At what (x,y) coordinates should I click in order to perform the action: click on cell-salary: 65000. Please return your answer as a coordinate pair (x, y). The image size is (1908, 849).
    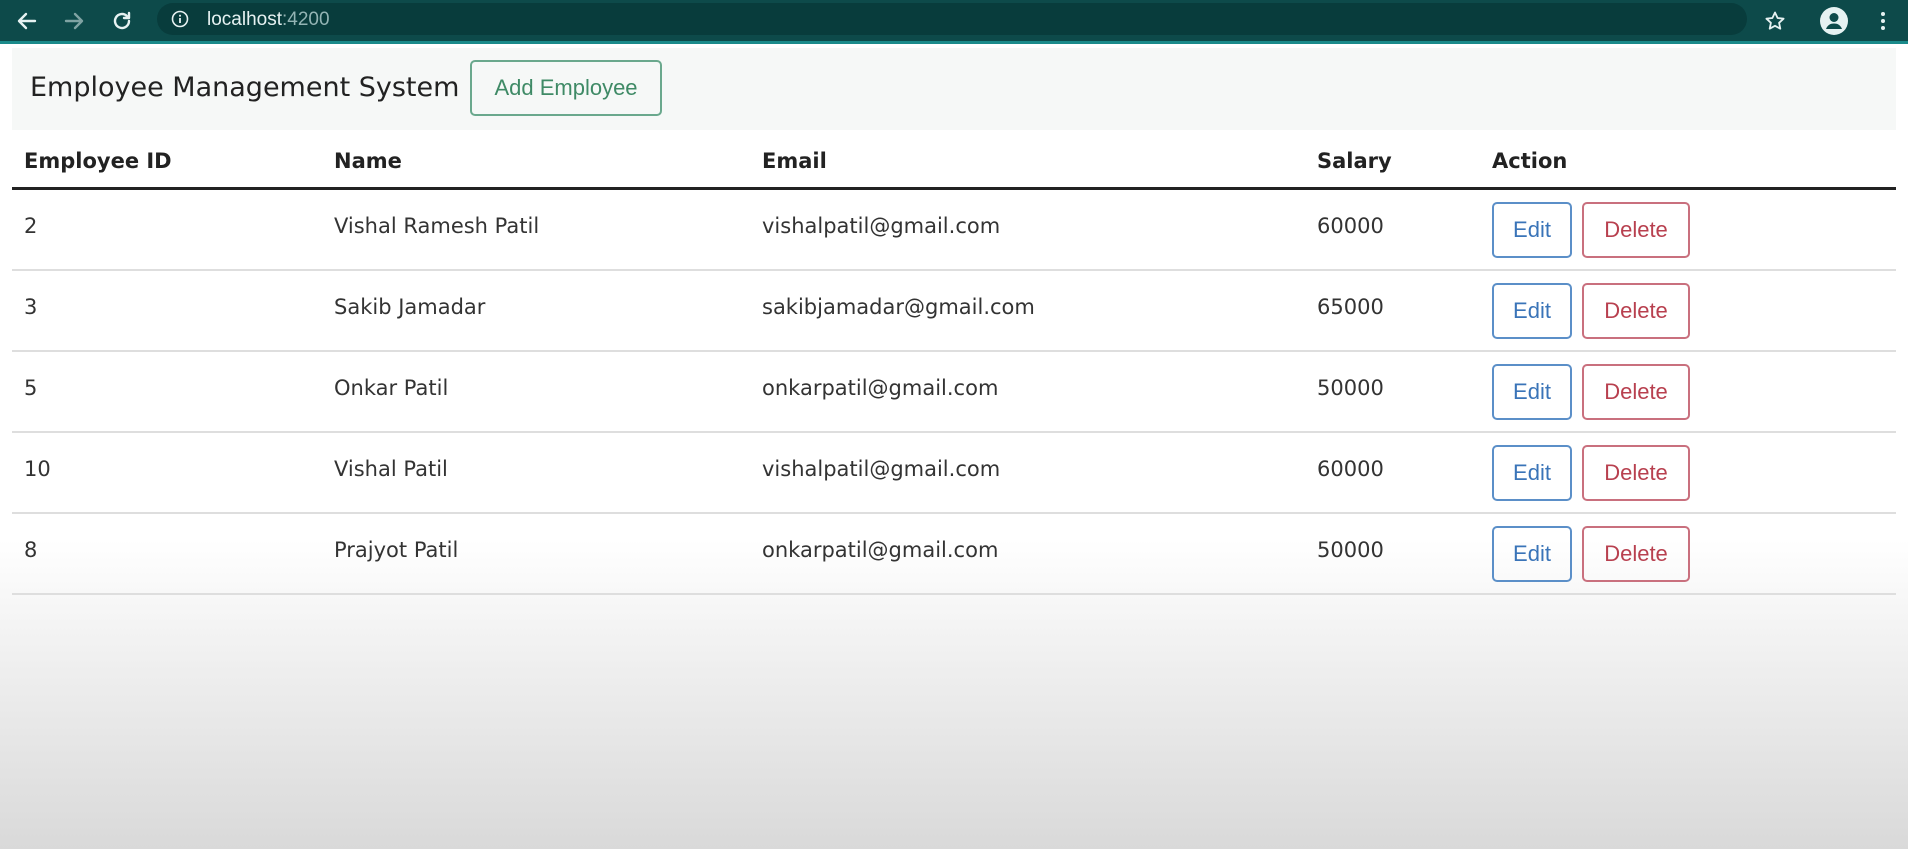
    Looking at the image, I should click on (1350, 306).